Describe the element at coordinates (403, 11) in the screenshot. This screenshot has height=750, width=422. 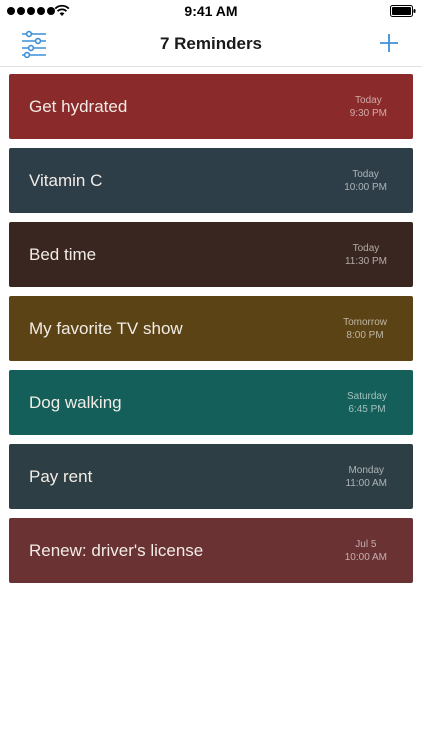
I see `battery-icon` at that location.